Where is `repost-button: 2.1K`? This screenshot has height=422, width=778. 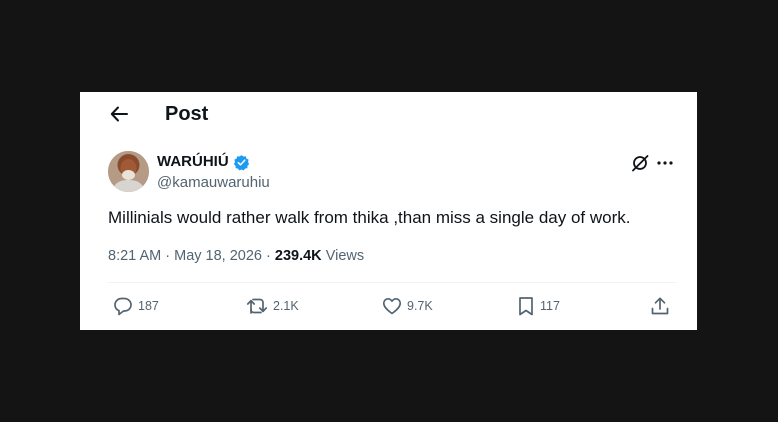
repost-button: 2.1K is located at coordinates (272, 306).